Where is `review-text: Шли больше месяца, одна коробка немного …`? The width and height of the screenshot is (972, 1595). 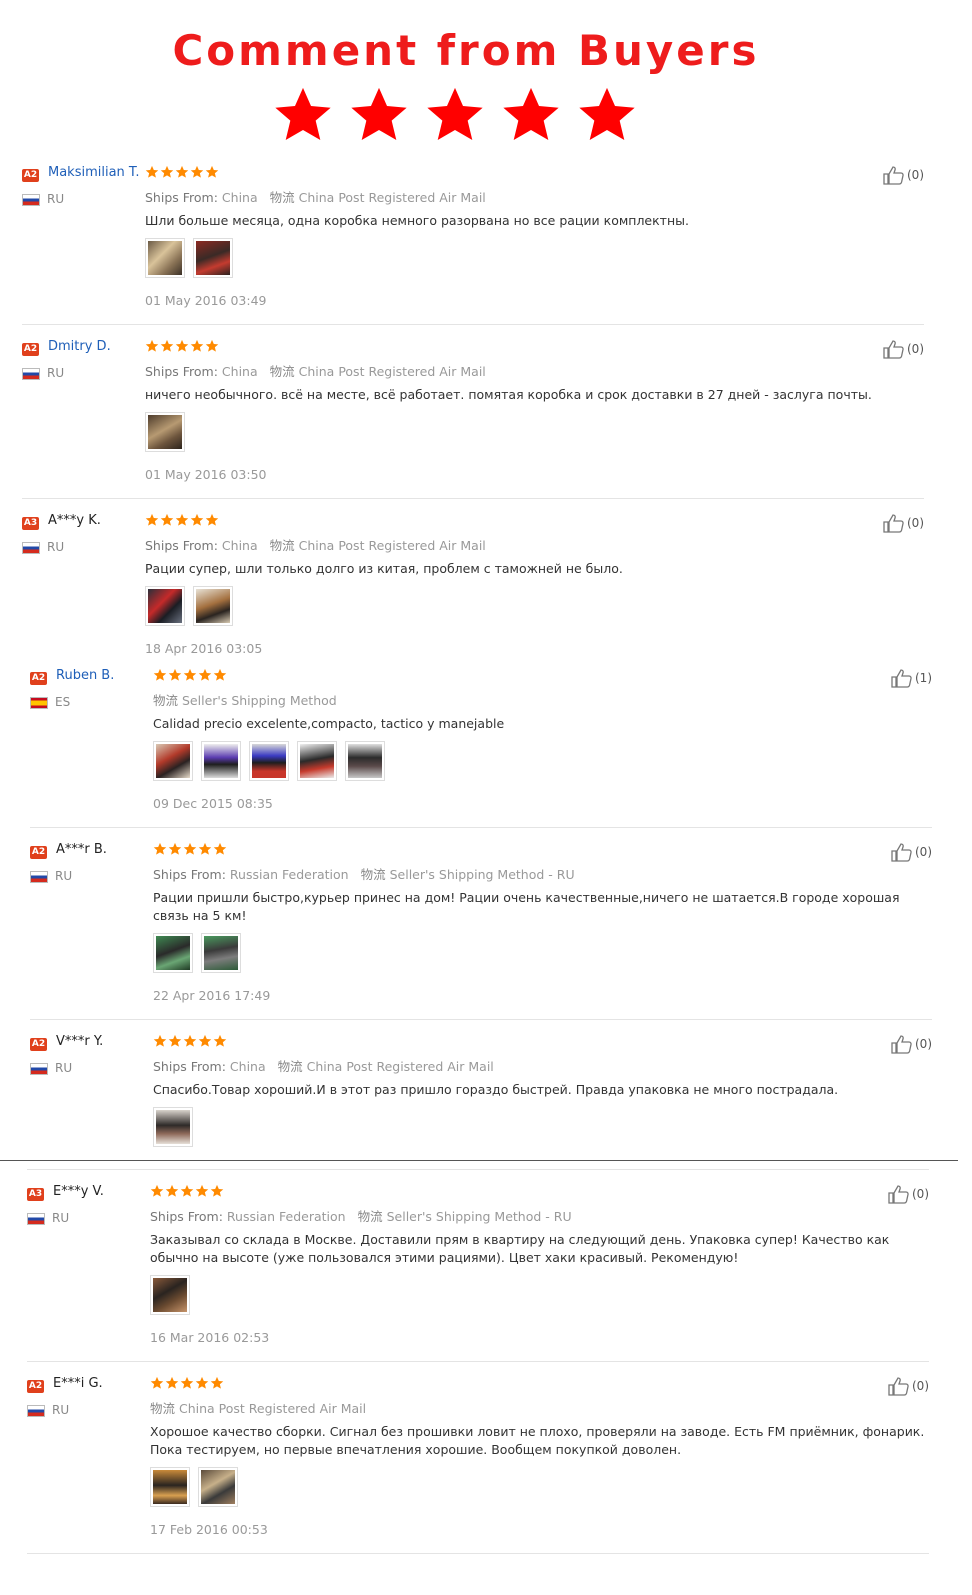
review-text: Шли больше месяца, одна коробка немного … is located at coordinates (417, 220).